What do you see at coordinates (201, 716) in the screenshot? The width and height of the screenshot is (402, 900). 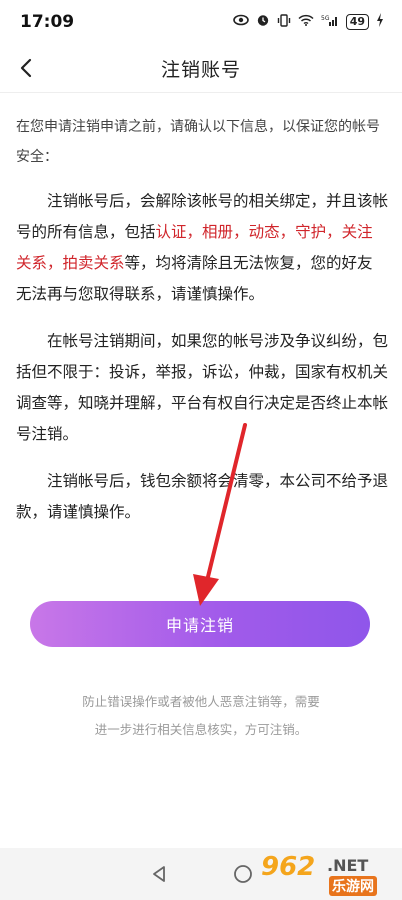 I see `verification-note: 防止错误操作或者被他人恶意注销等，需要 进一步进行相关信息核实，方可注销。` at bounding box center [201, 716].